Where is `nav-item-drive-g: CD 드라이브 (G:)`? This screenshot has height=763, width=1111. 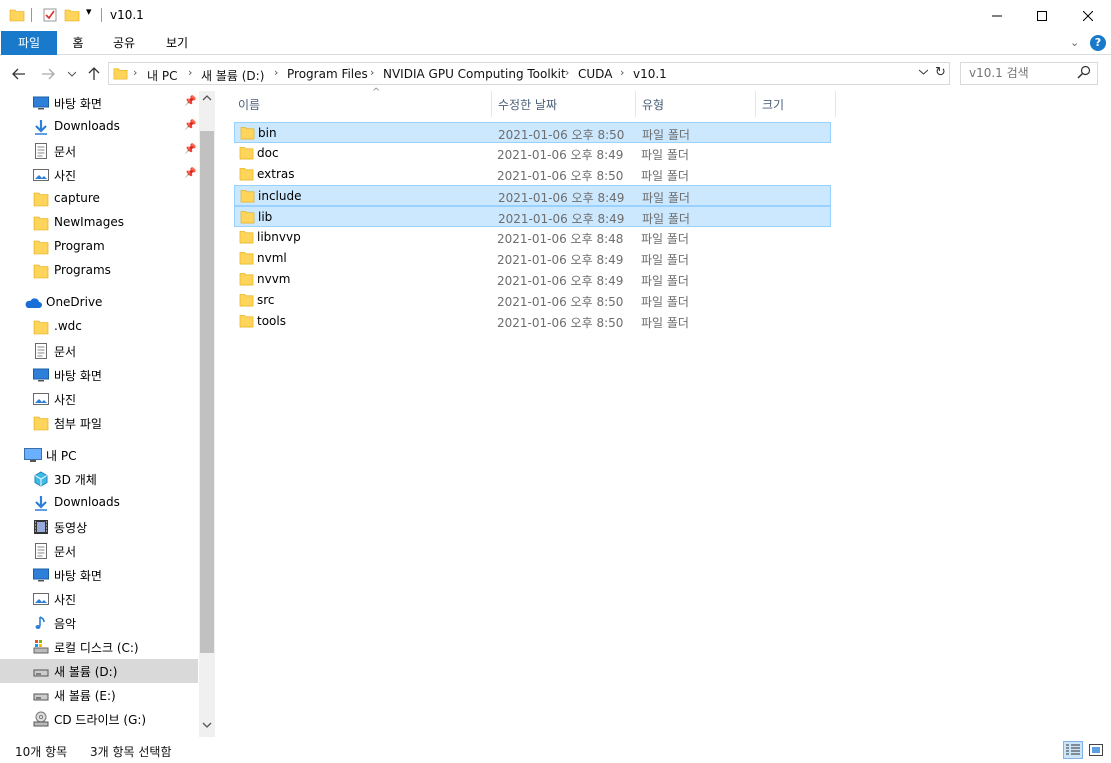 nav-item-drive-g: CD 드라이브 (G:) is located at coordinates (99, 719).